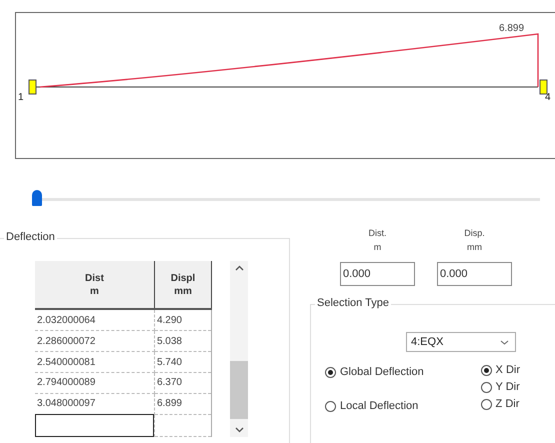 This screenshot has height=443, width=555. What do you see at coordinates (30, 237) in the screenshot?
I see `group-title: Deflection` at bounding box center [30, 237].